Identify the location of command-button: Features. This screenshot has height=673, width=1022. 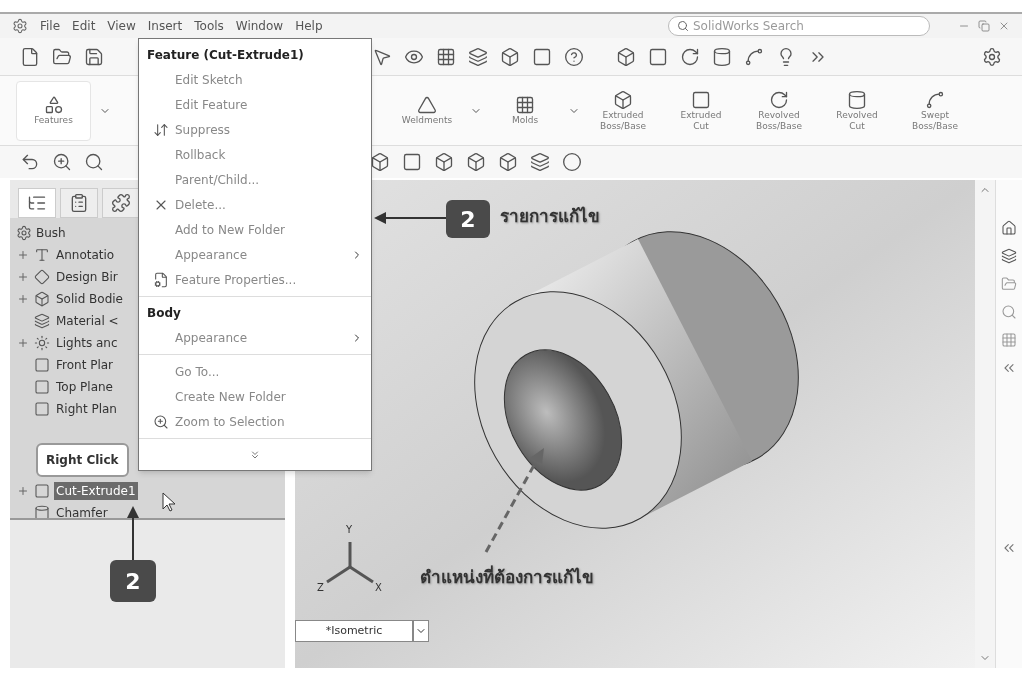
(53, 110).